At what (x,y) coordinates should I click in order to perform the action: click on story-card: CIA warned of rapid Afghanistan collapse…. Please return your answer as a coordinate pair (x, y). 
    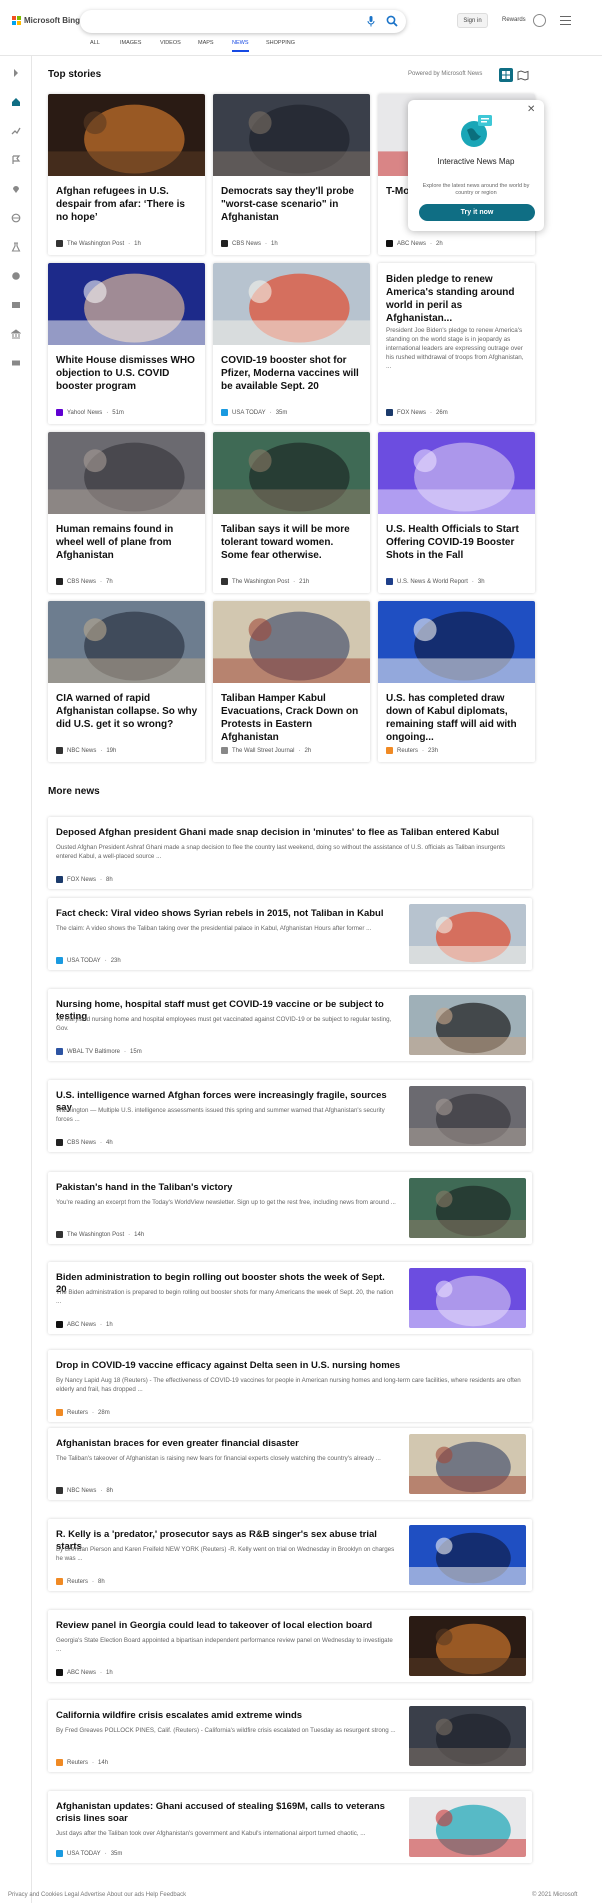
    Looking at the image, I should click on (126, 681).